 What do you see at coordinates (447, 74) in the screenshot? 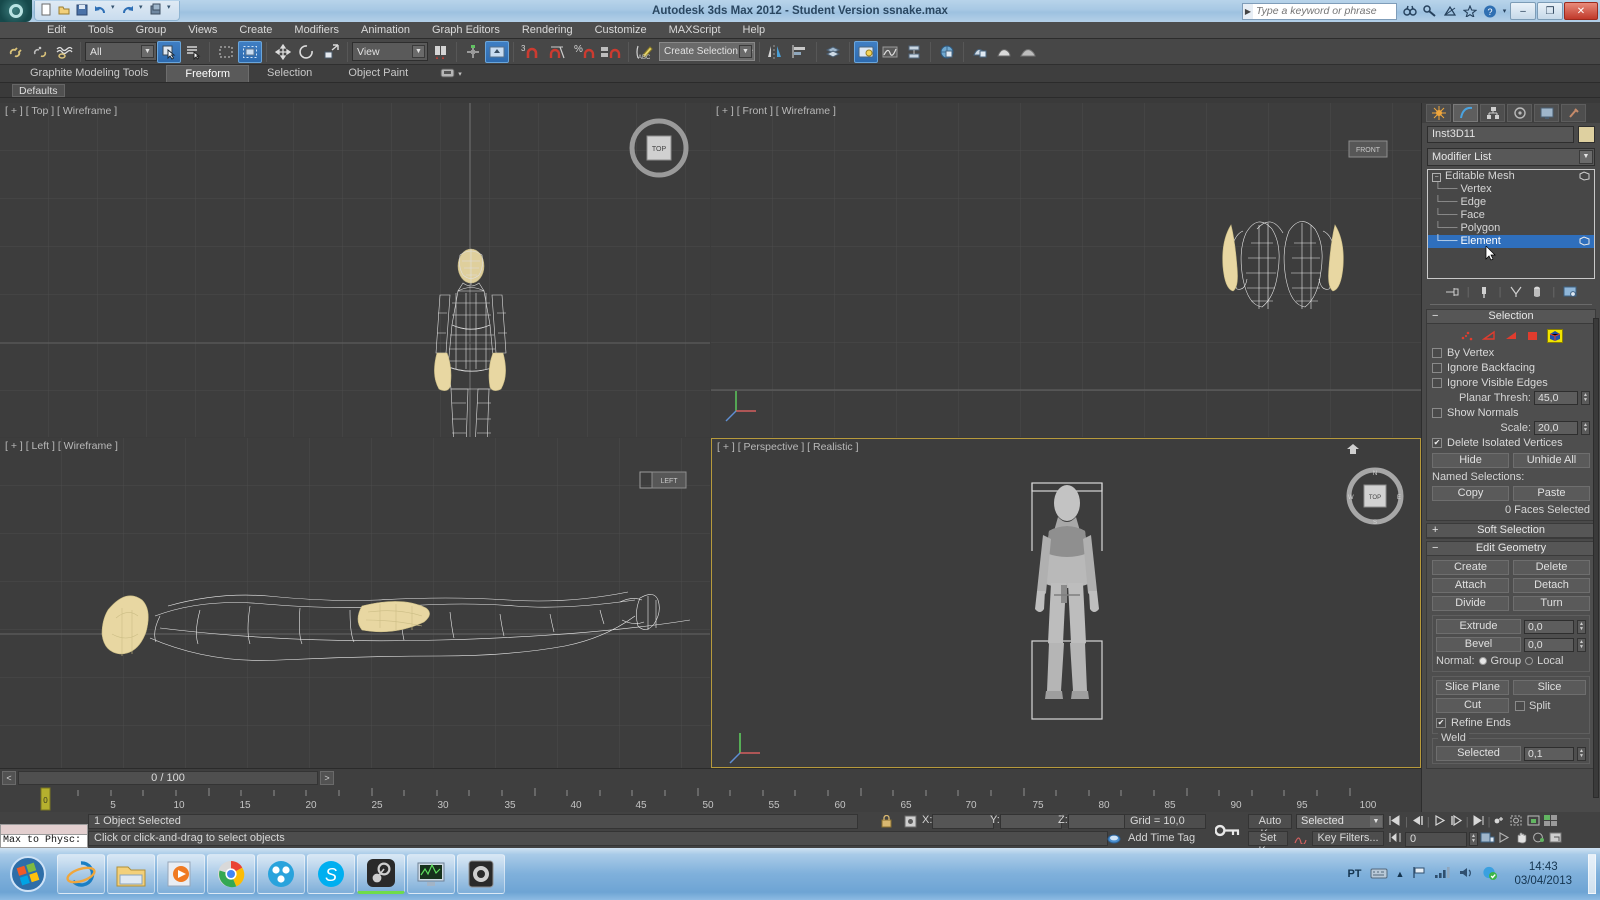
I see `ribbon-display-icon` at bounding box center [447, 74].